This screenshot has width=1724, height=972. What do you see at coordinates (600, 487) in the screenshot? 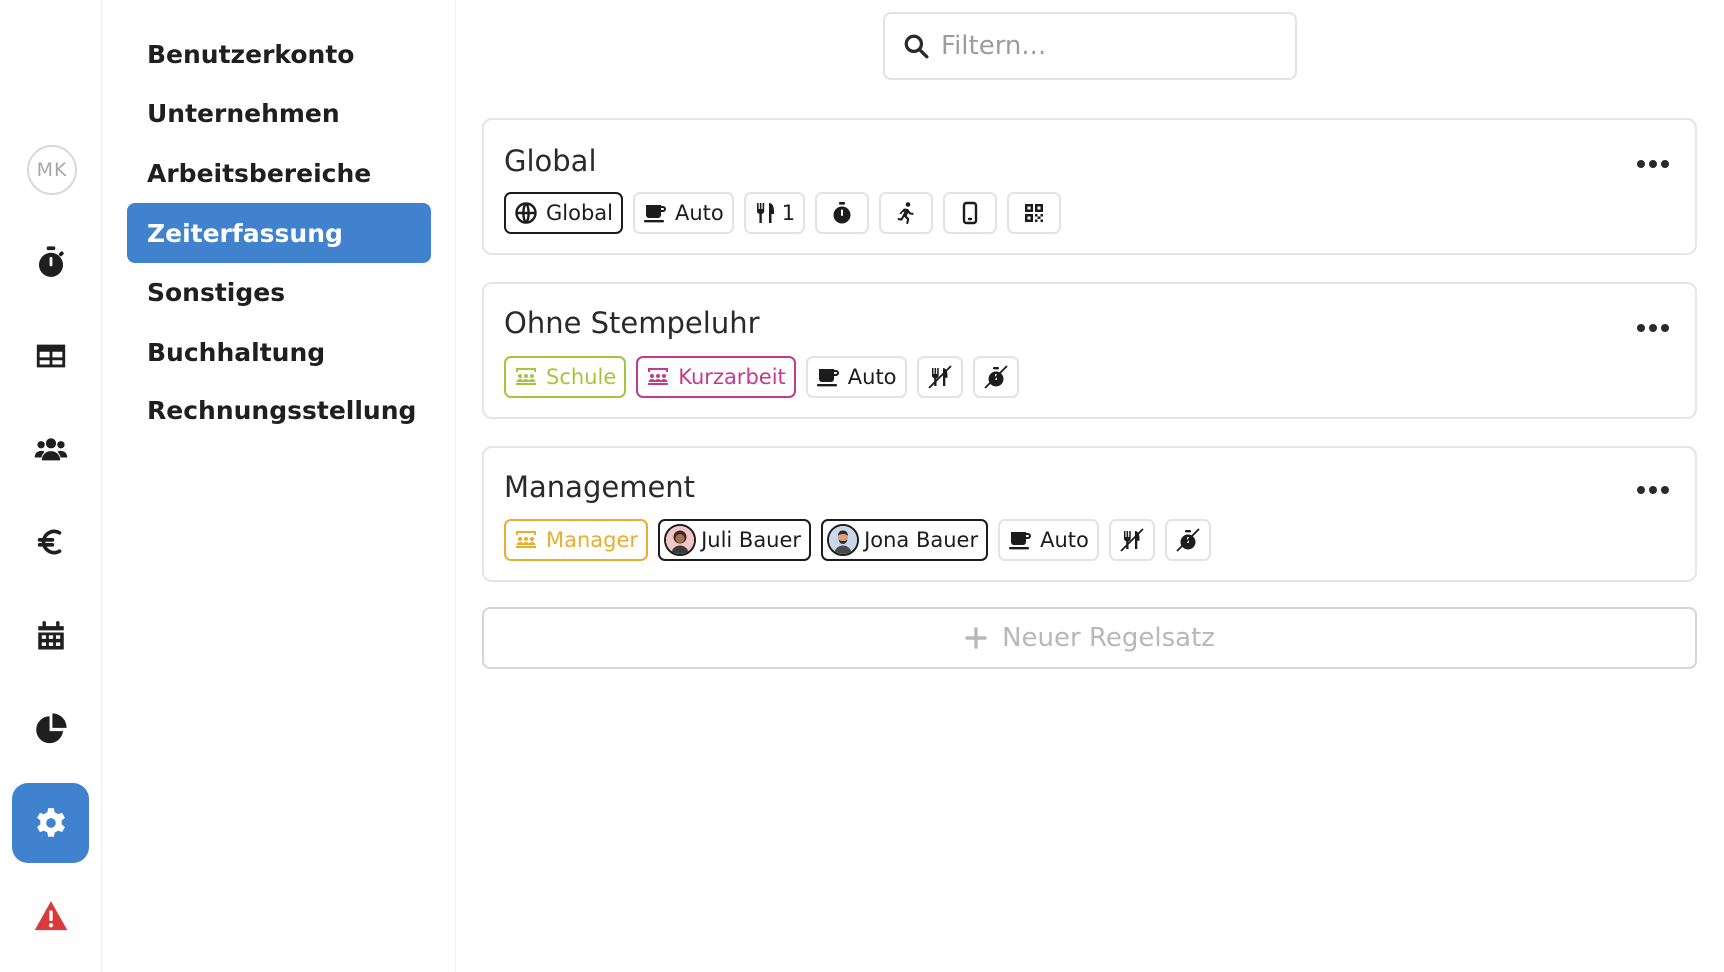
I see `ruleset-title: Management` at bounding box center [600, 487].